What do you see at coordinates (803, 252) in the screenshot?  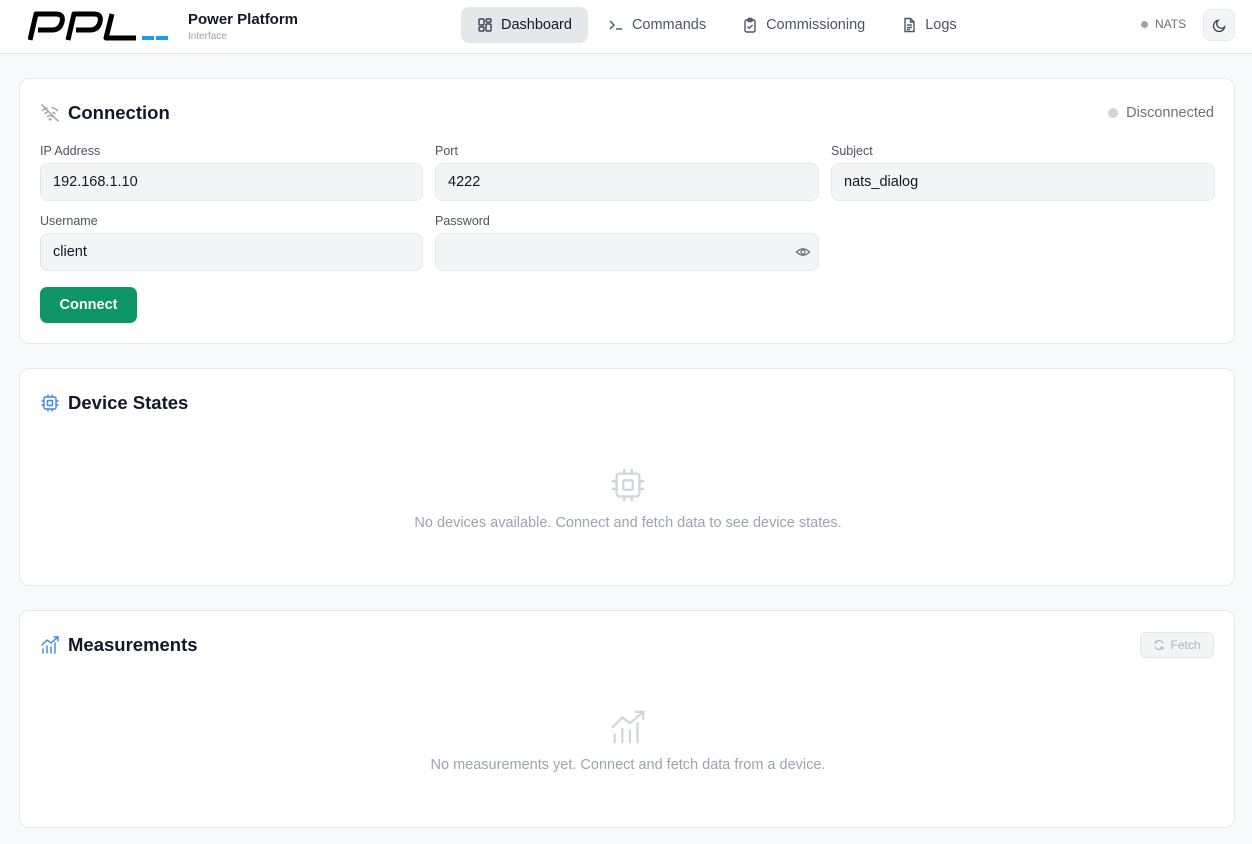 I see `show-password-eye-icon` at bounding box center [803, 252].